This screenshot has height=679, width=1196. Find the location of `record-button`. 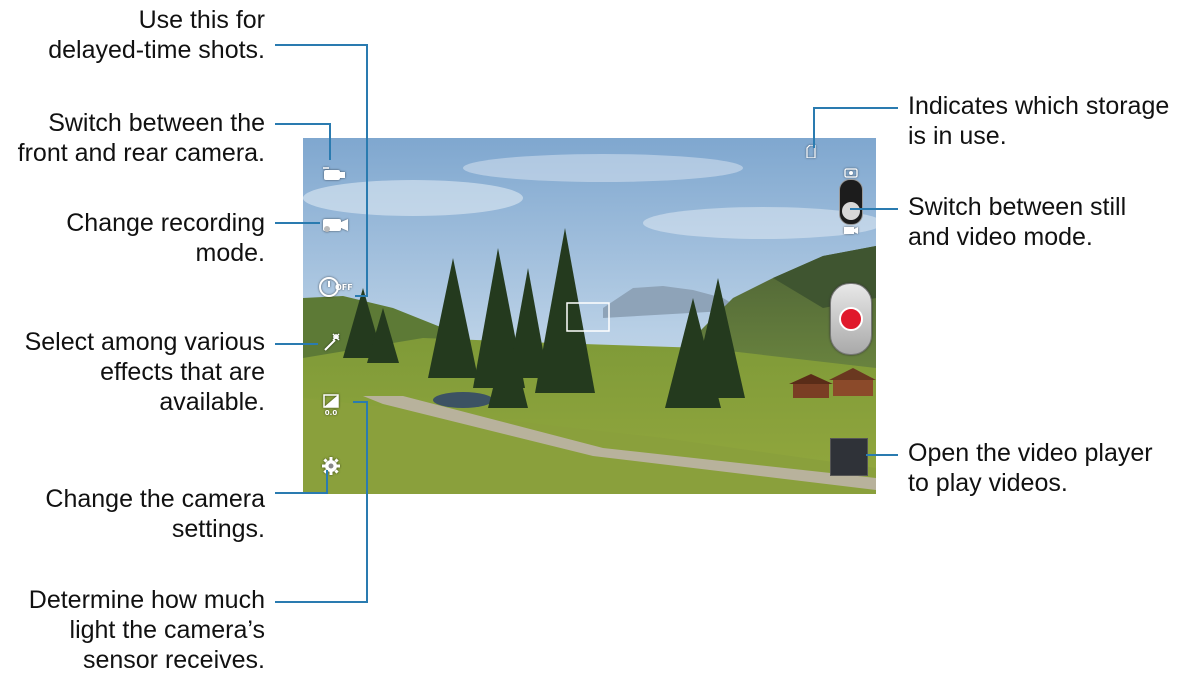

record-button is located at coordinates (851, 319).